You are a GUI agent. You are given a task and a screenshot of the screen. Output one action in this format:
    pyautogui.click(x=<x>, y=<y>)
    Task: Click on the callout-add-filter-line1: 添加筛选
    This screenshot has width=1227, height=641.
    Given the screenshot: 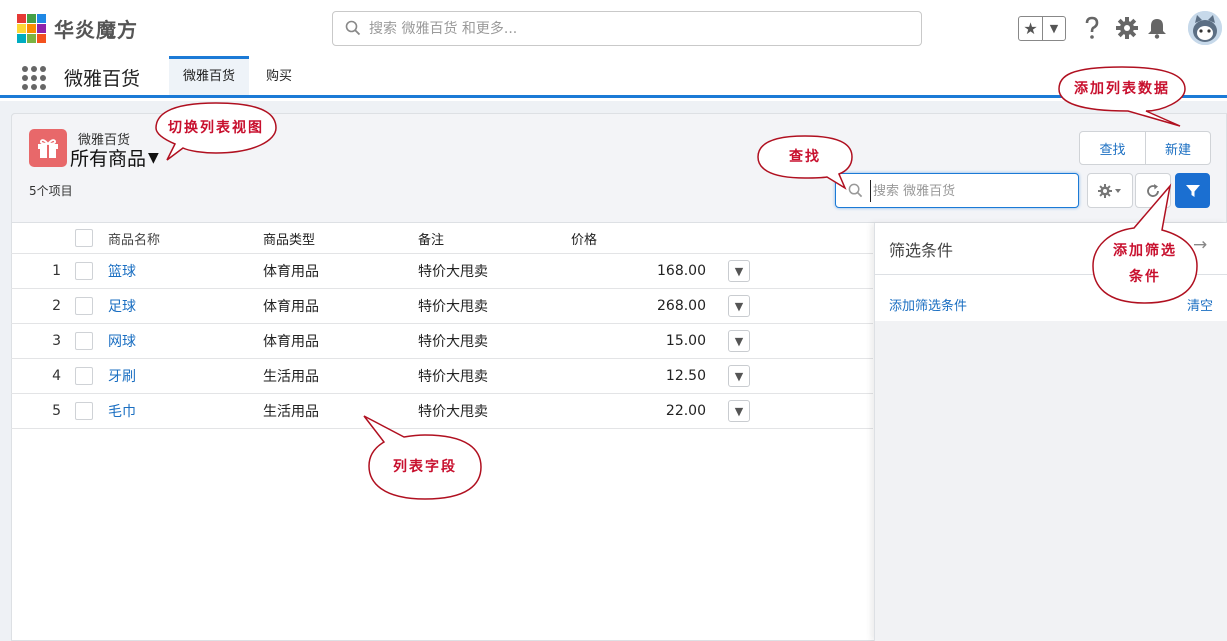 What is the action you would take?
    pyautogui.click(x=1145, y=251)
    